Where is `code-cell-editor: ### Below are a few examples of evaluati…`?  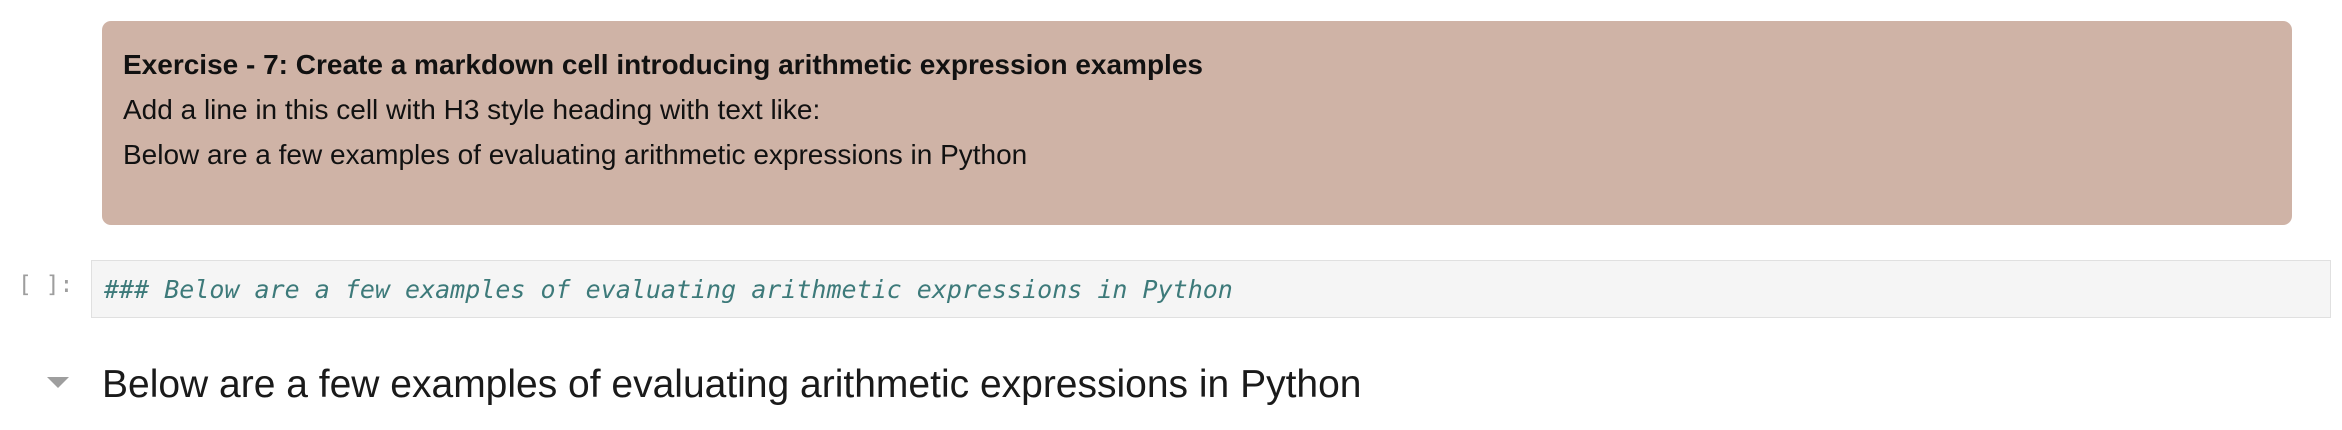
code-cell-editor: ### Below are a few examples of evaluati… is located at coordinates (1211, 289).